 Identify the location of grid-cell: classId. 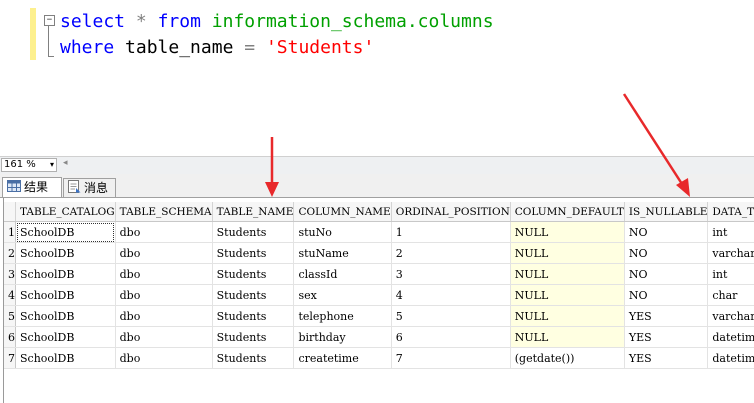
(342, 274).